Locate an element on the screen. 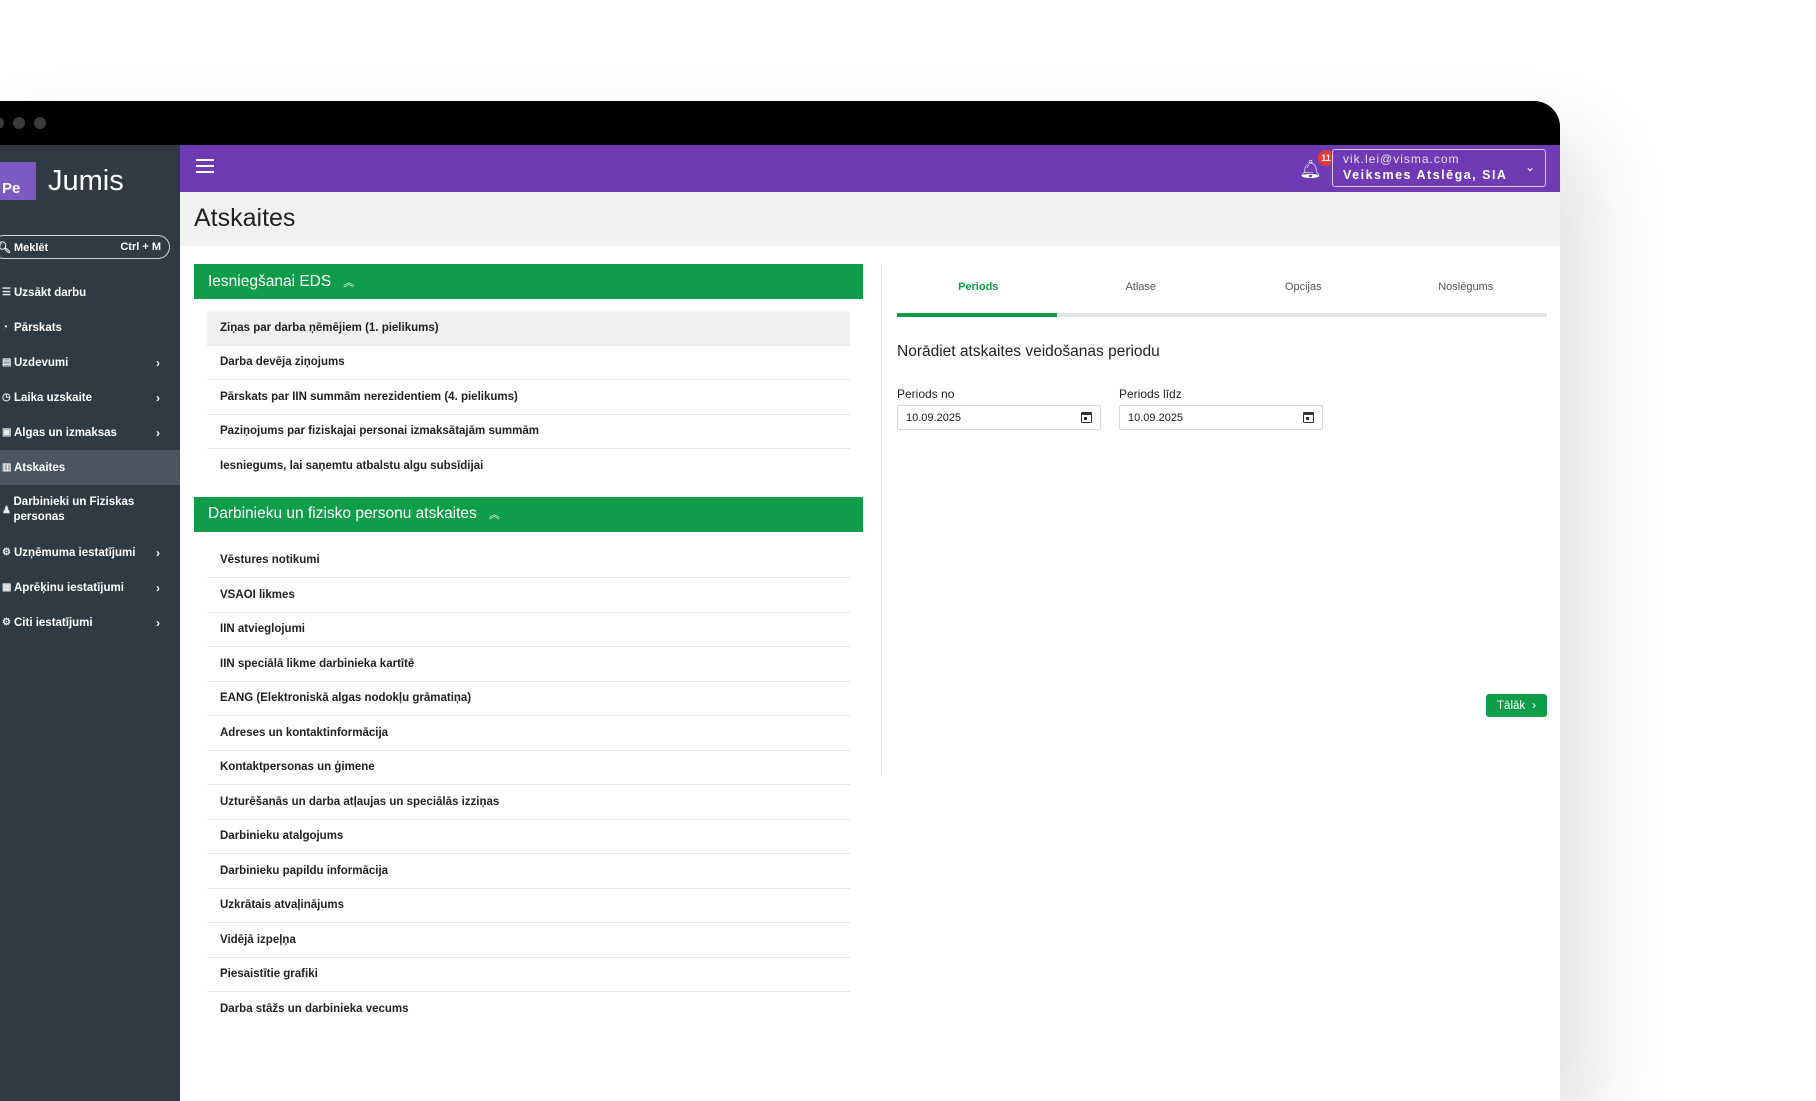 Image resolution: width=1816 pixels, height=1101 pixels. report-item: Vidējā izpeļņa is located at coordinates (528, 940).